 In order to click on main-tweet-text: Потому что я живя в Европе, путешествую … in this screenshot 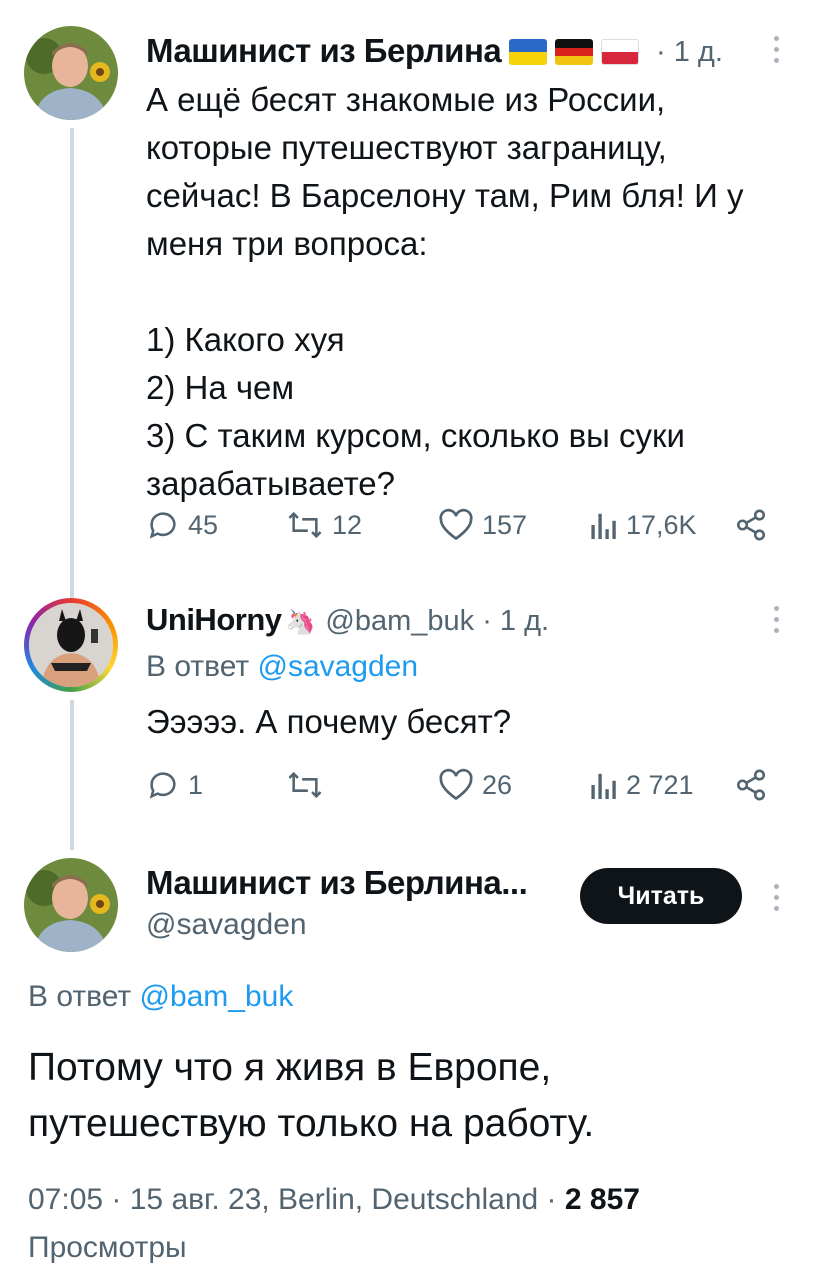, I will do `click(311, 1095)`.